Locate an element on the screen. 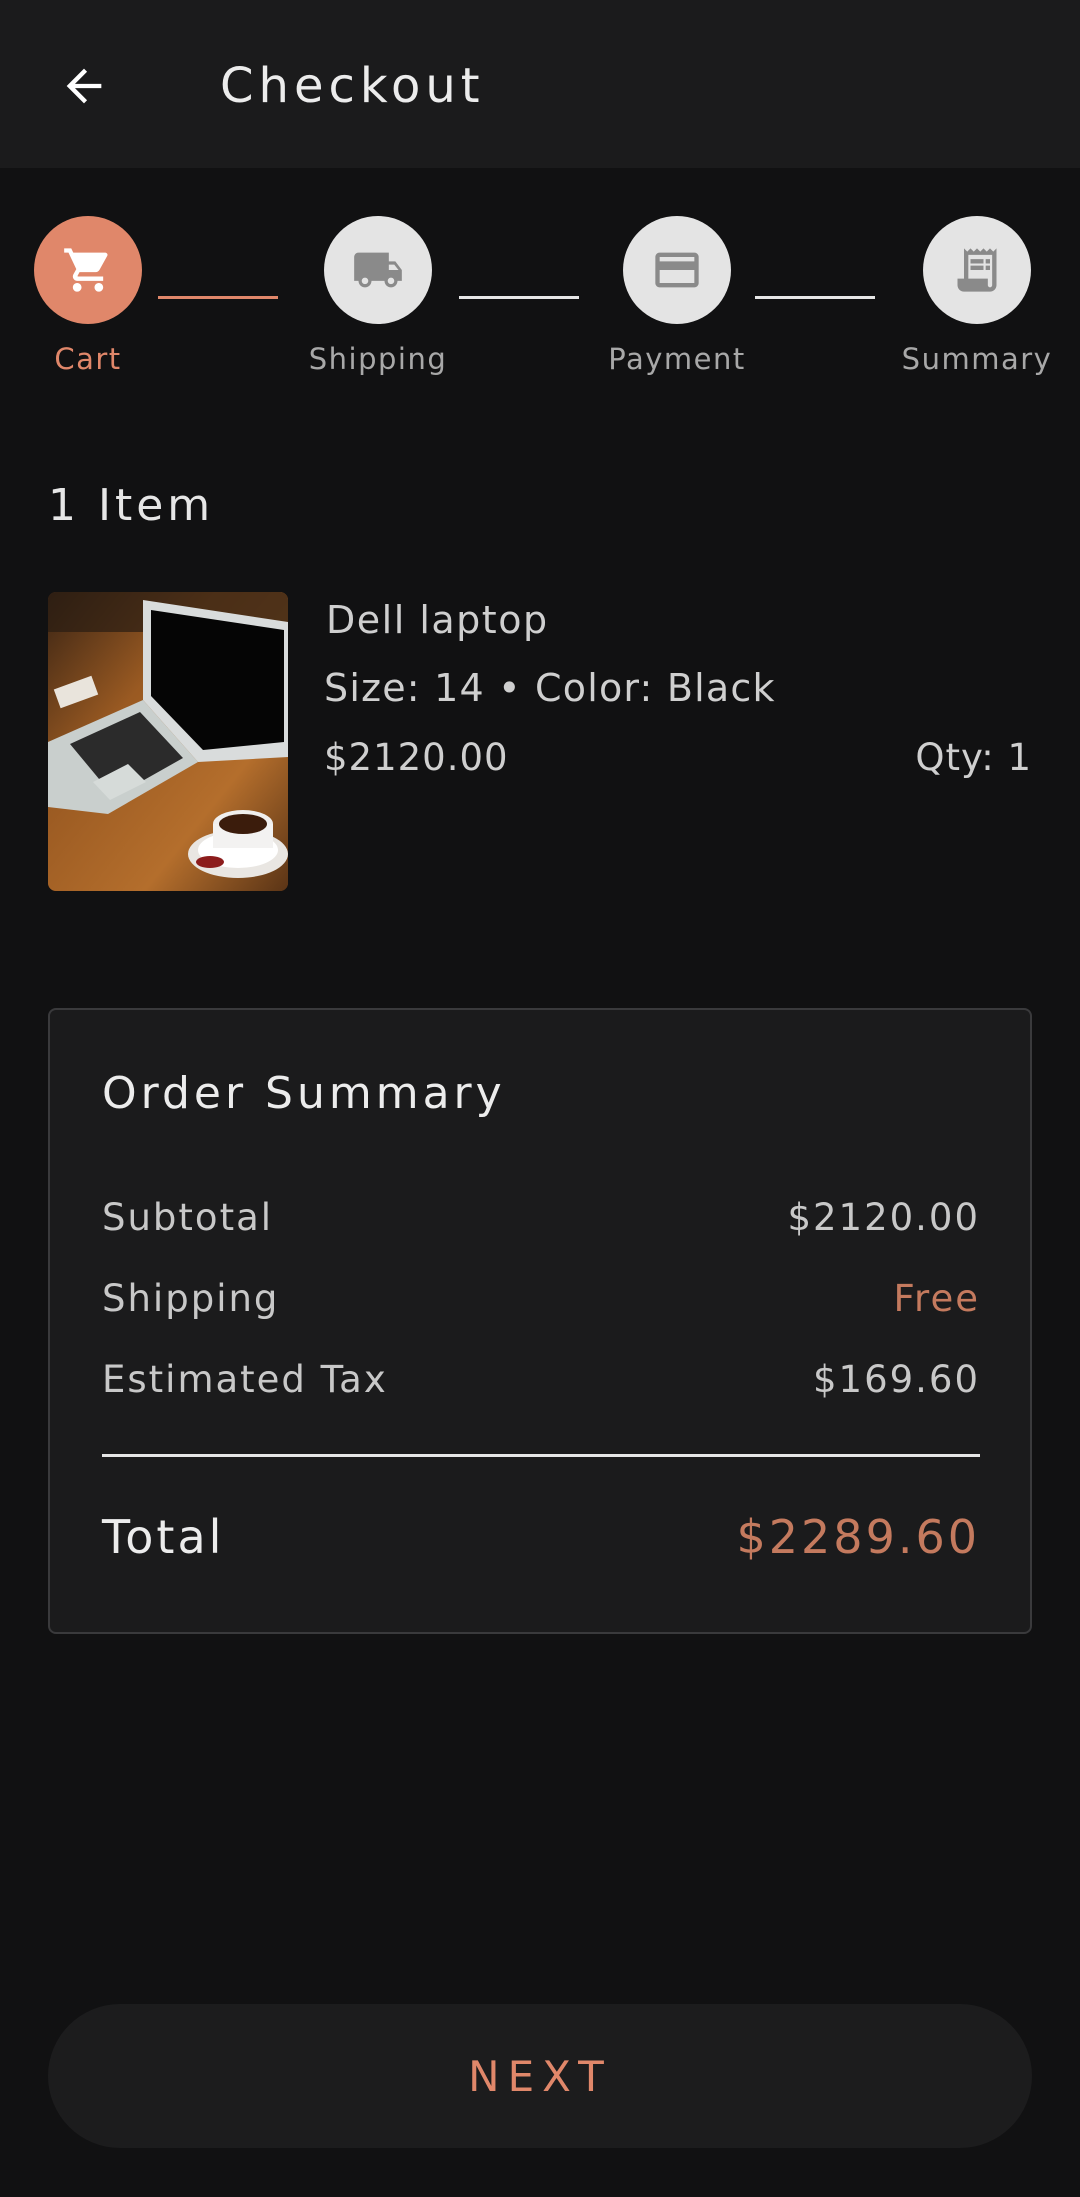 The image size is (1080, 2197). step-label-shipping: Shipping is located at coordinates (378, 359).